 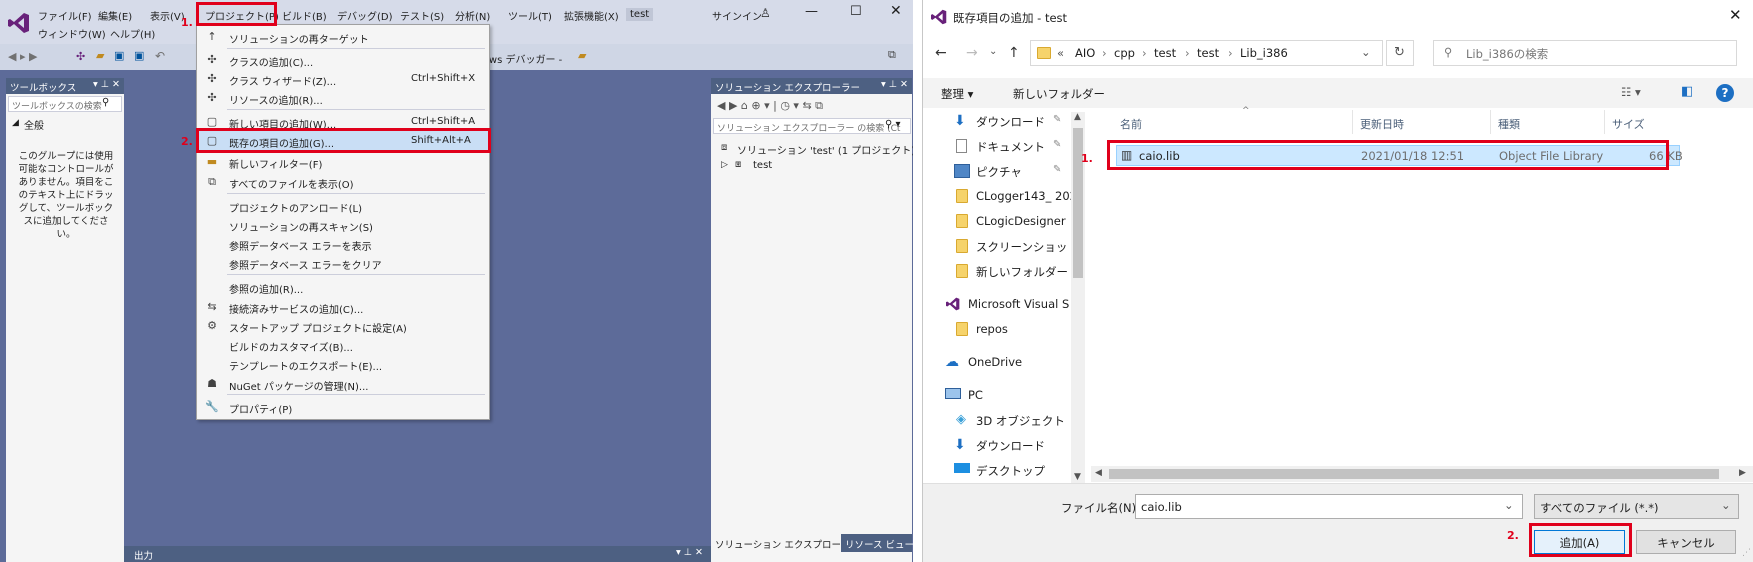 What do you see at coordinates (879, 544) in the screenshot?
I see `tab-resource-view: リソース ビュー` at bounding box center [879, 544].